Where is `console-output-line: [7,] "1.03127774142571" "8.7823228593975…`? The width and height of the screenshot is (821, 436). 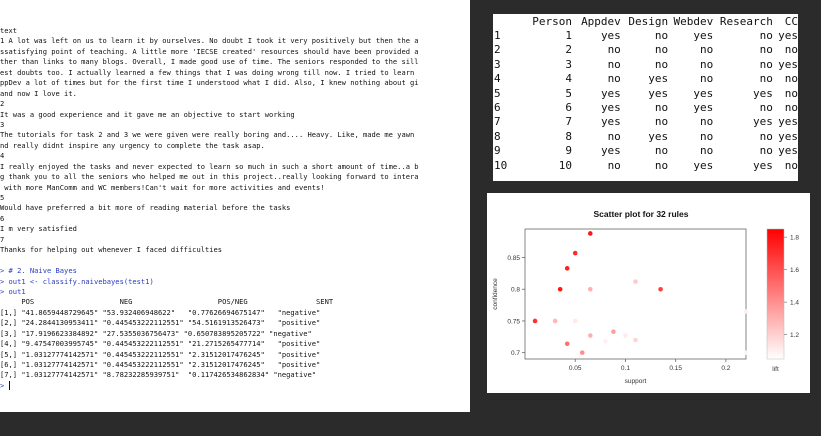
console-output-line: [7,] "1.03127774142571" "8.7823228593975… is located at coordinates (158, 375).